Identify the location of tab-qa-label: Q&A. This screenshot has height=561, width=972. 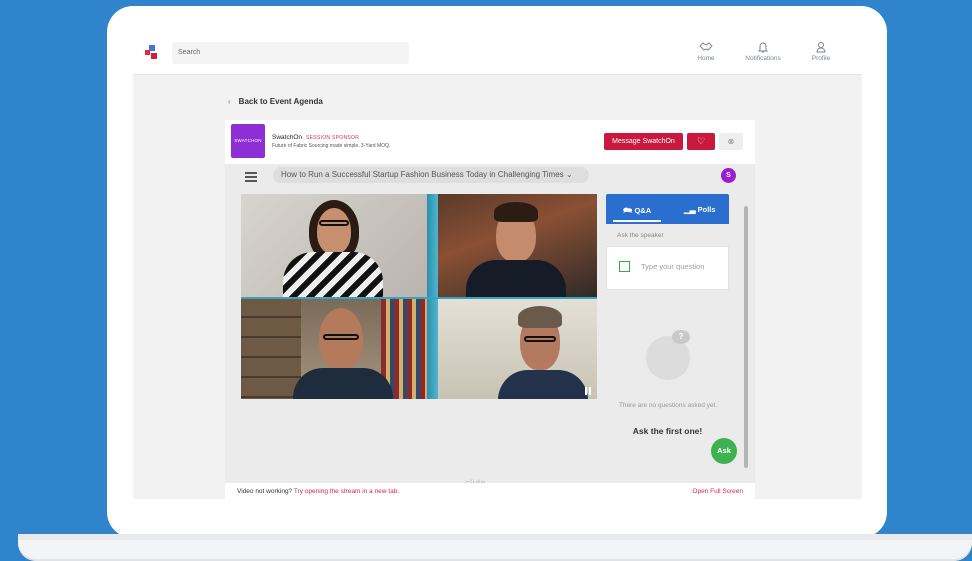
(643, 210).